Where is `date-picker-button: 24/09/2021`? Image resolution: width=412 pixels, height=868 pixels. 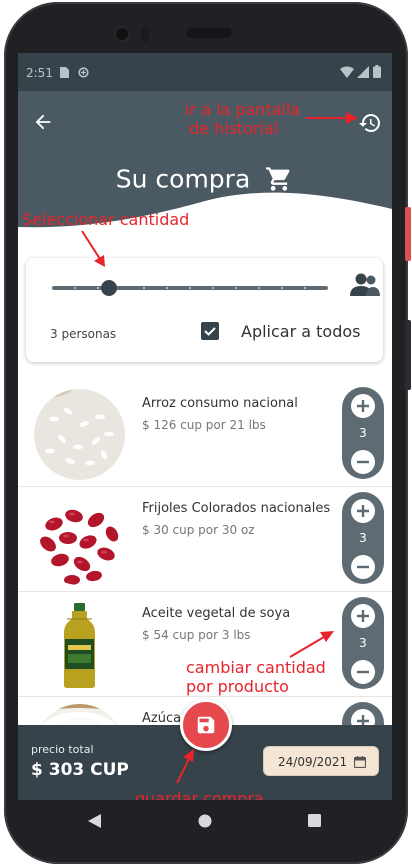
date-picker-button: 24/09/2021 is located at coordinates (321, 761).